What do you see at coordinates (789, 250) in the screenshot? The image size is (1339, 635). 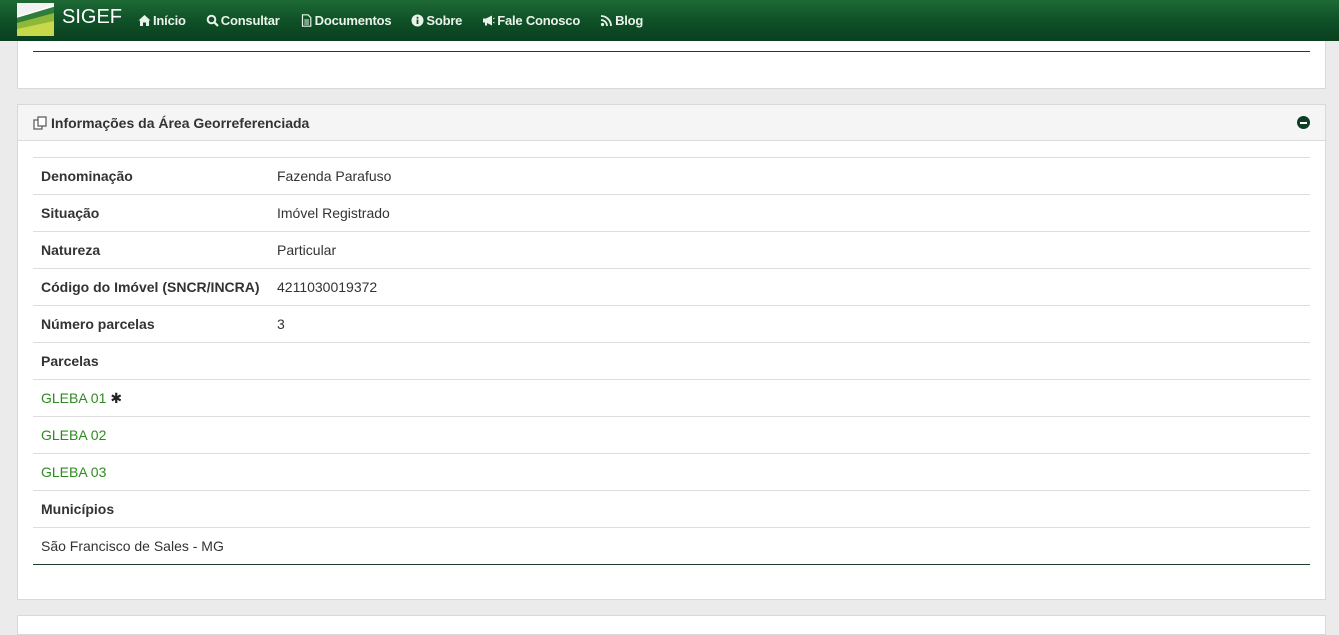 I see `row-value: Particular` at bounding box center [789, 250].